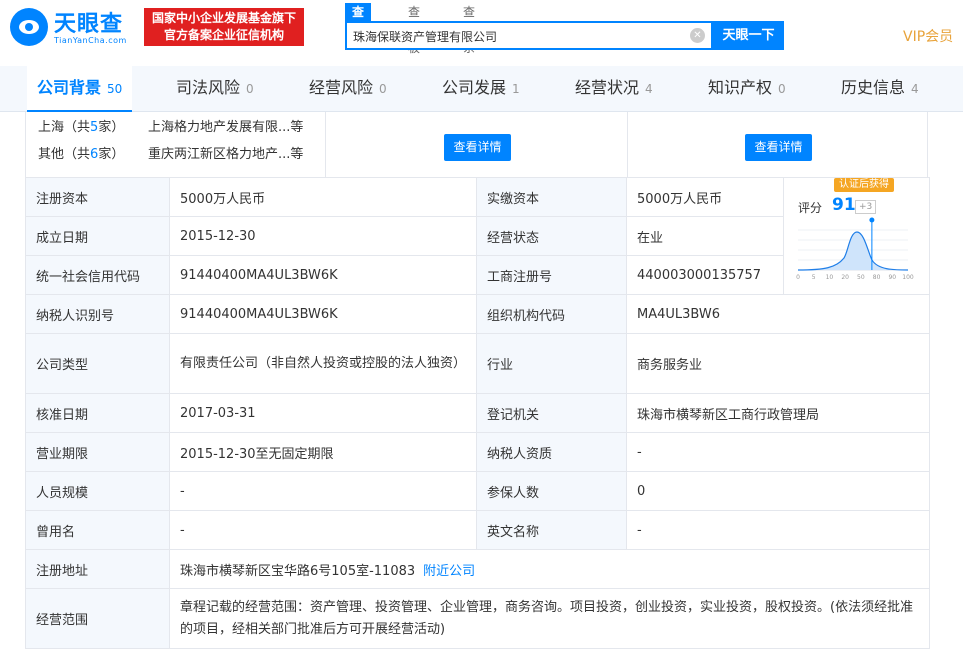 Image resolution: width=963 pixels, height=649 pixels. Describe the element at coordinates (323, 197) in the screenshot. I see `value-registered-capital: 5000万人民币` at that location.